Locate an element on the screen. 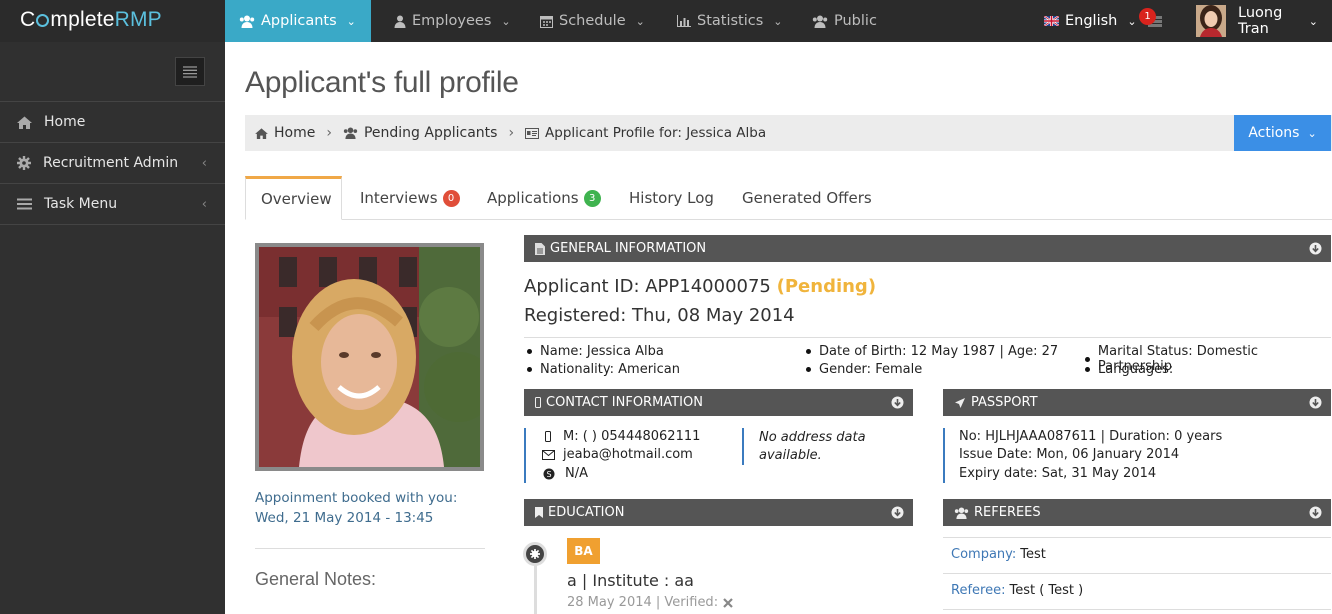  contact-email: jeaba@hotmail.com is located at coordinates (617, 454).